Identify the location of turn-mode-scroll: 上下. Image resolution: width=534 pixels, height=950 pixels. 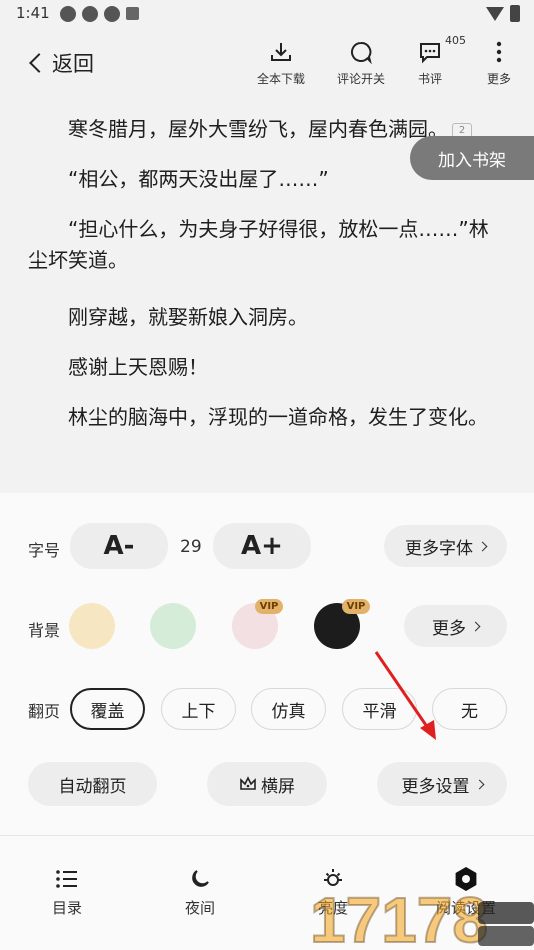
(198, 709).